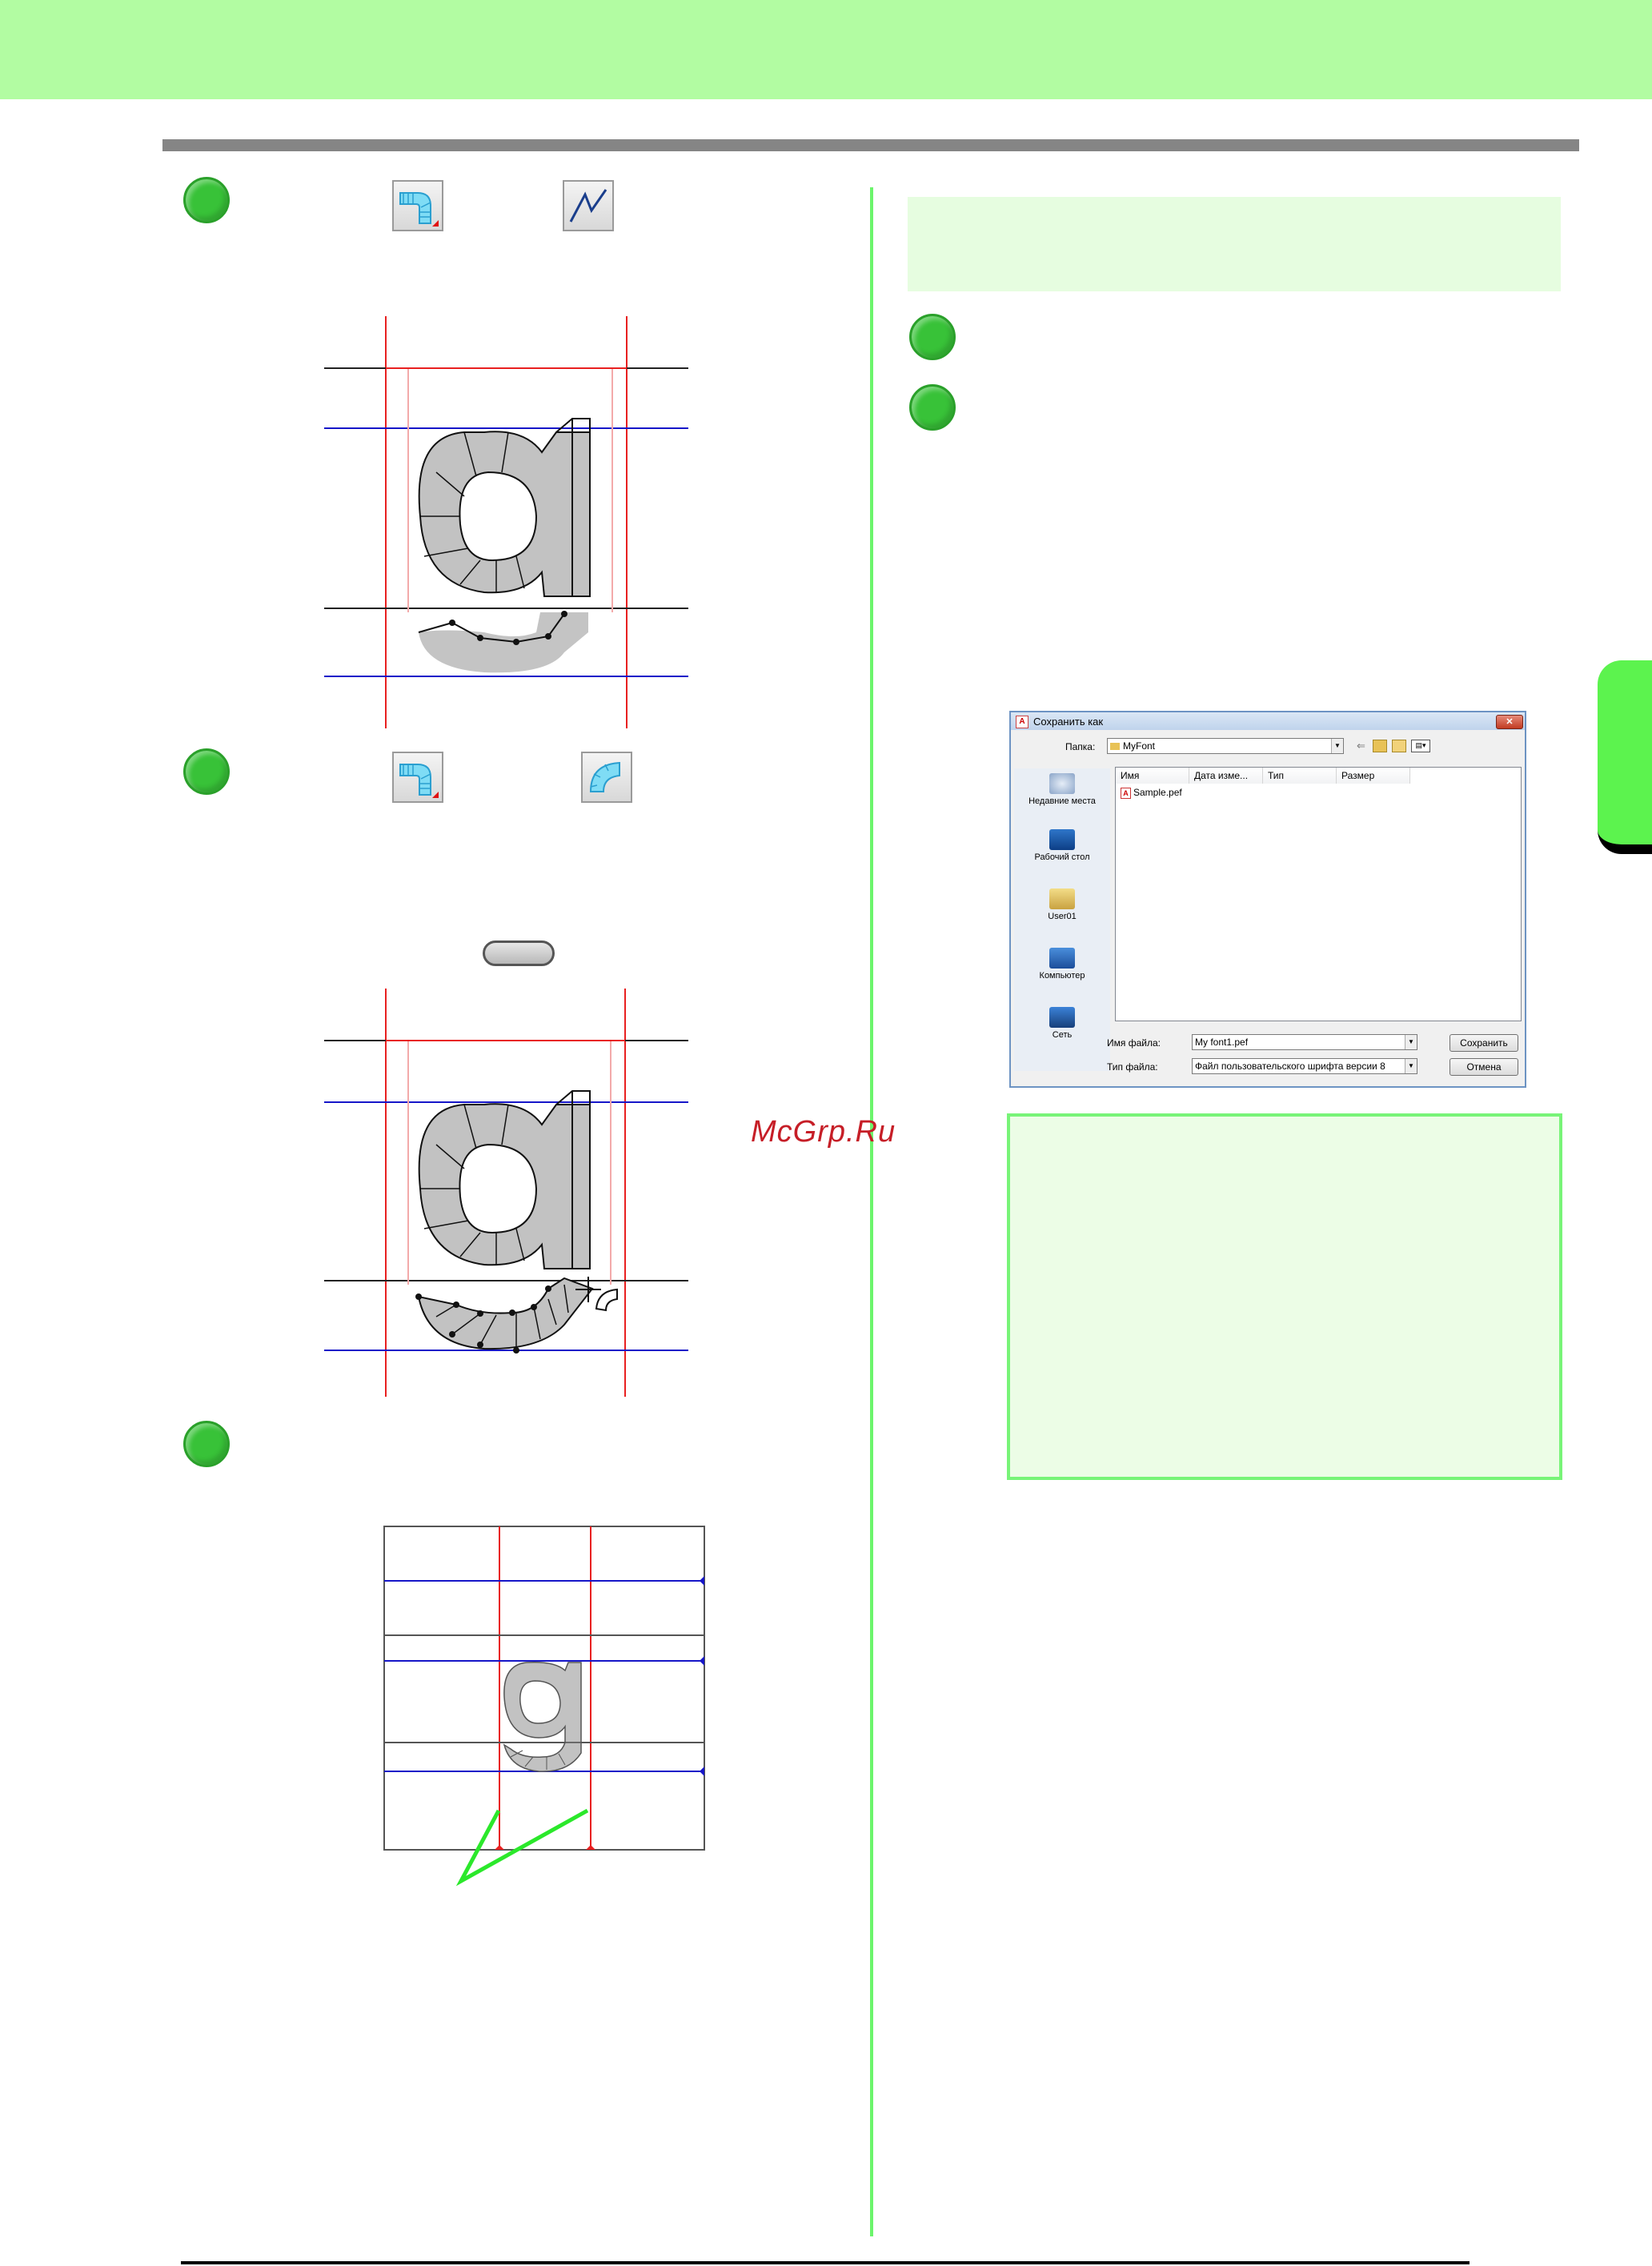 This screenshot has height=2266, width=1652. I want to click on folder-value: MyFont, so click(1139, 746).